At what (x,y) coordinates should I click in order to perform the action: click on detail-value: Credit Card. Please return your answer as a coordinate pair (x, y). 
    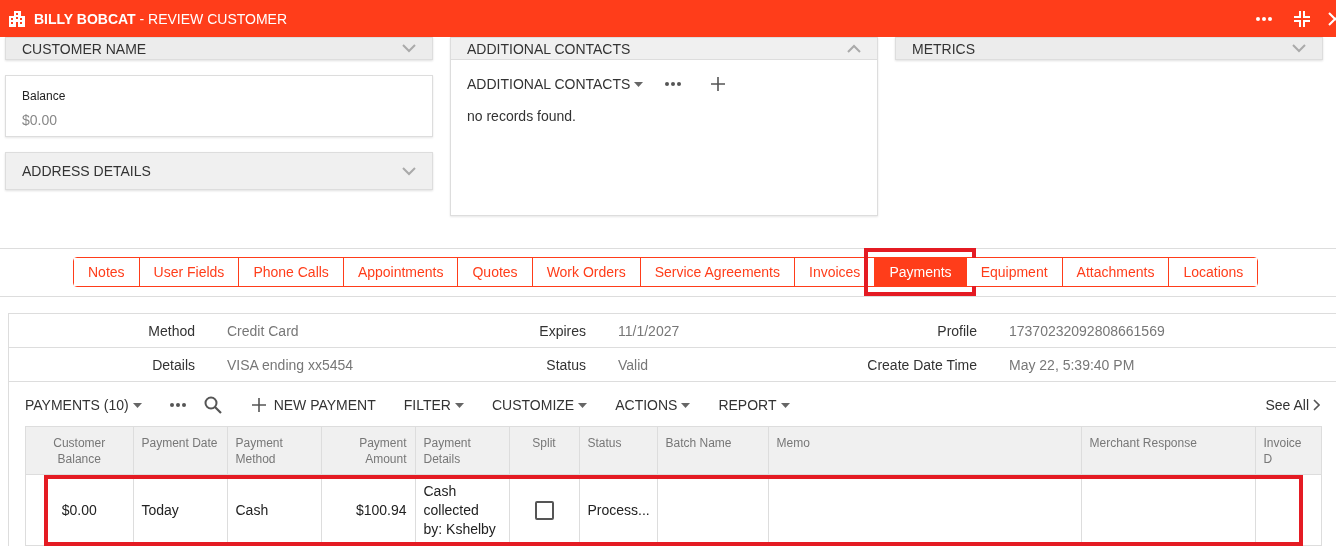
    Looking at the image, I should click on (263, 330).